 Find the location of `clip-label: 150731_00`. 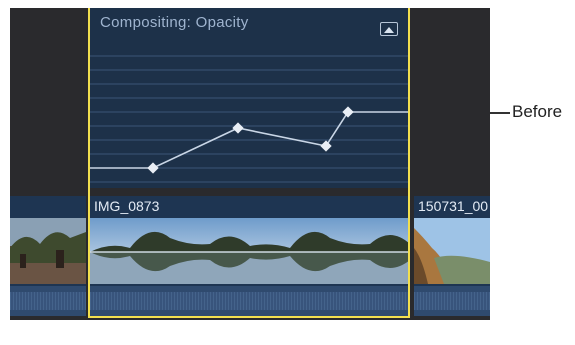

clip-label: 150731_00 is located at coordinates (453, 206).